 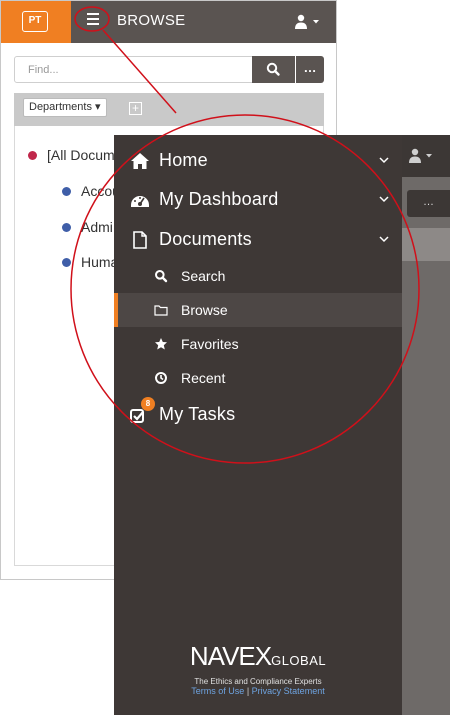 What do you see at coordinates (140, 240) in the screenshot?
I see `document-icon` at bounding box center [140, 240].